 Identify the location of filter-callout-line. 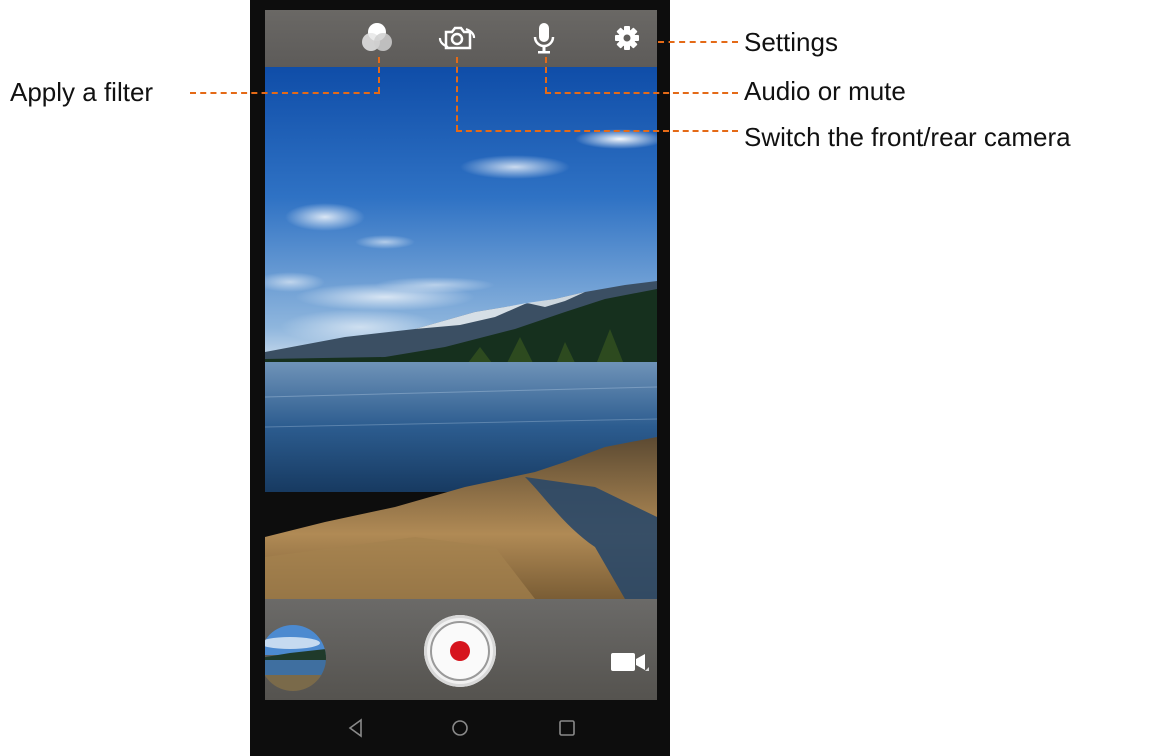
(285, 93).